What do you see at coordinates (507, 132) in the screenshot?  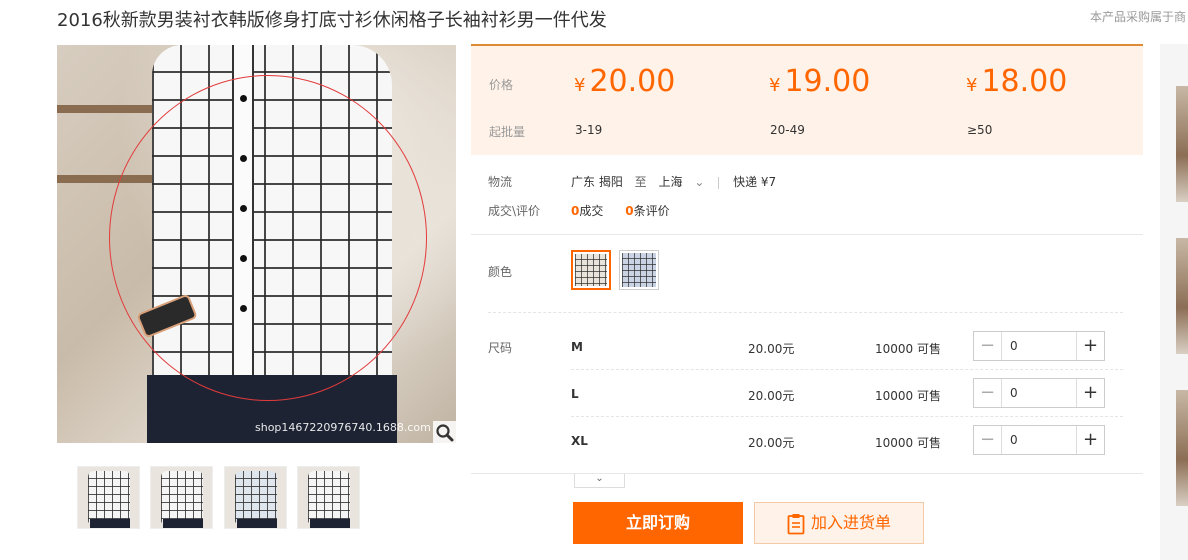 I see `moq-label: 起批量` at bounding box center [507, 132].